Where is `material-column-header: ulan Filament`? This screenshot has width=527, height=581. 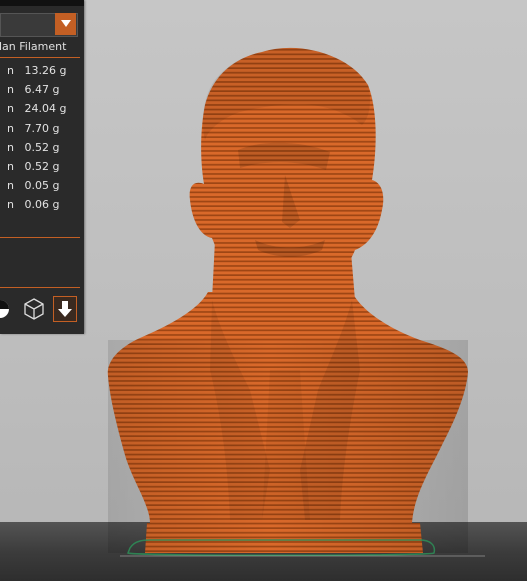
material-column-header: ulan Filament is located at coordinates (33, 46).